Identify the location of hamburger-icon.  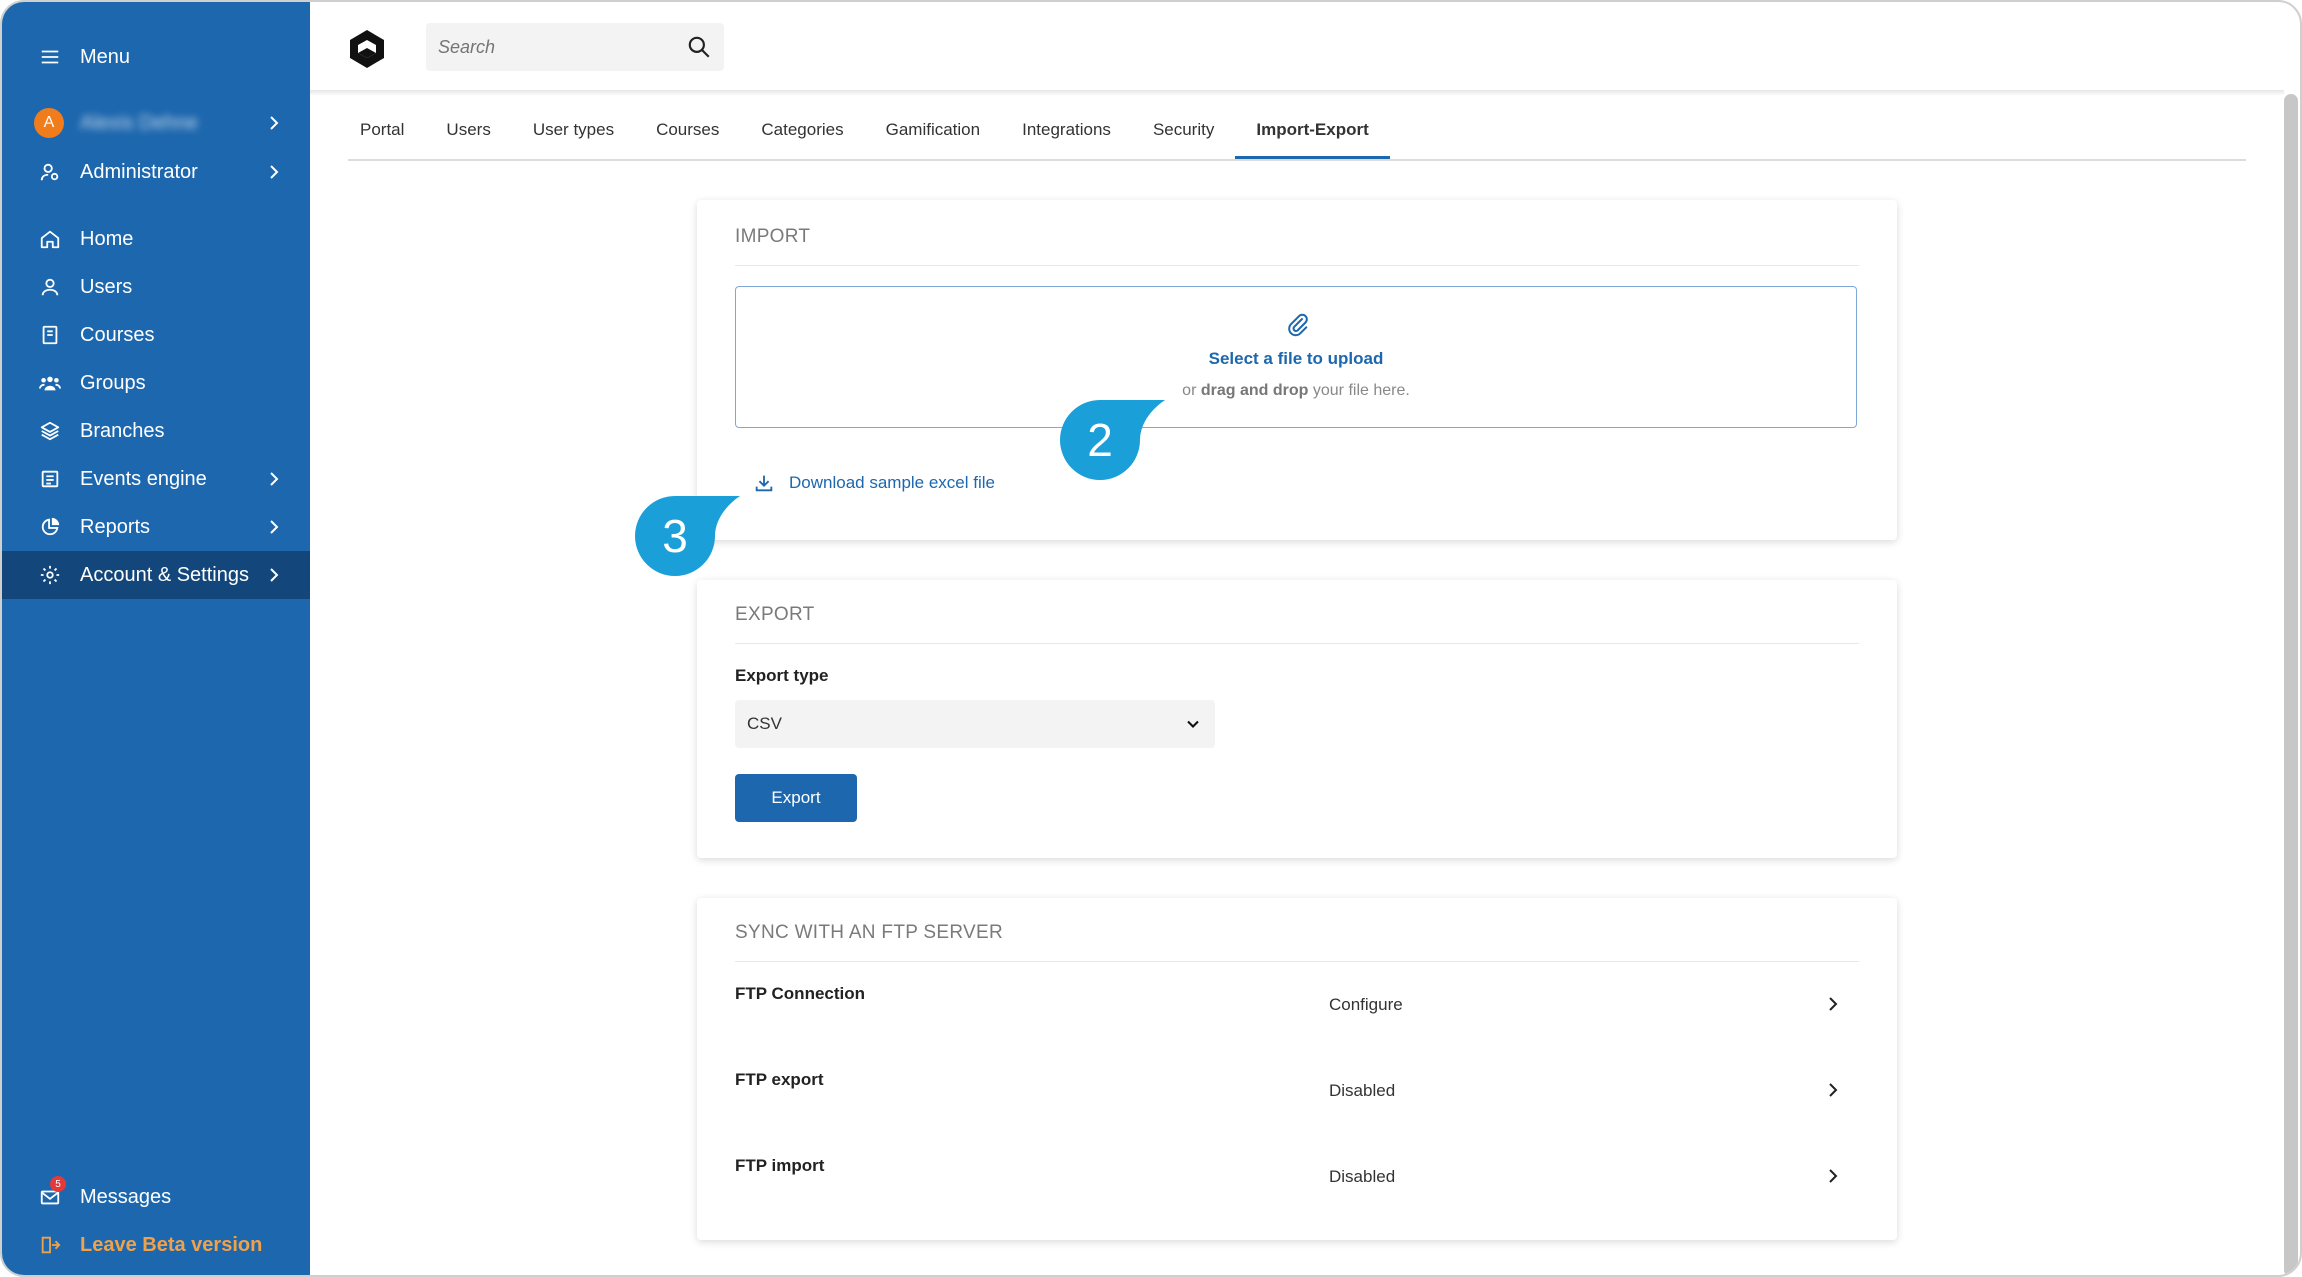
(50, 57).